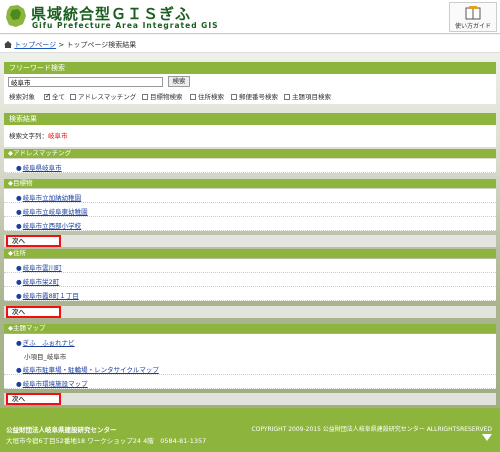 The width and height of the screenshot is (500, 452). I want to click on result-link: 岐阜市立加納幼稚園, so click(52, 198).